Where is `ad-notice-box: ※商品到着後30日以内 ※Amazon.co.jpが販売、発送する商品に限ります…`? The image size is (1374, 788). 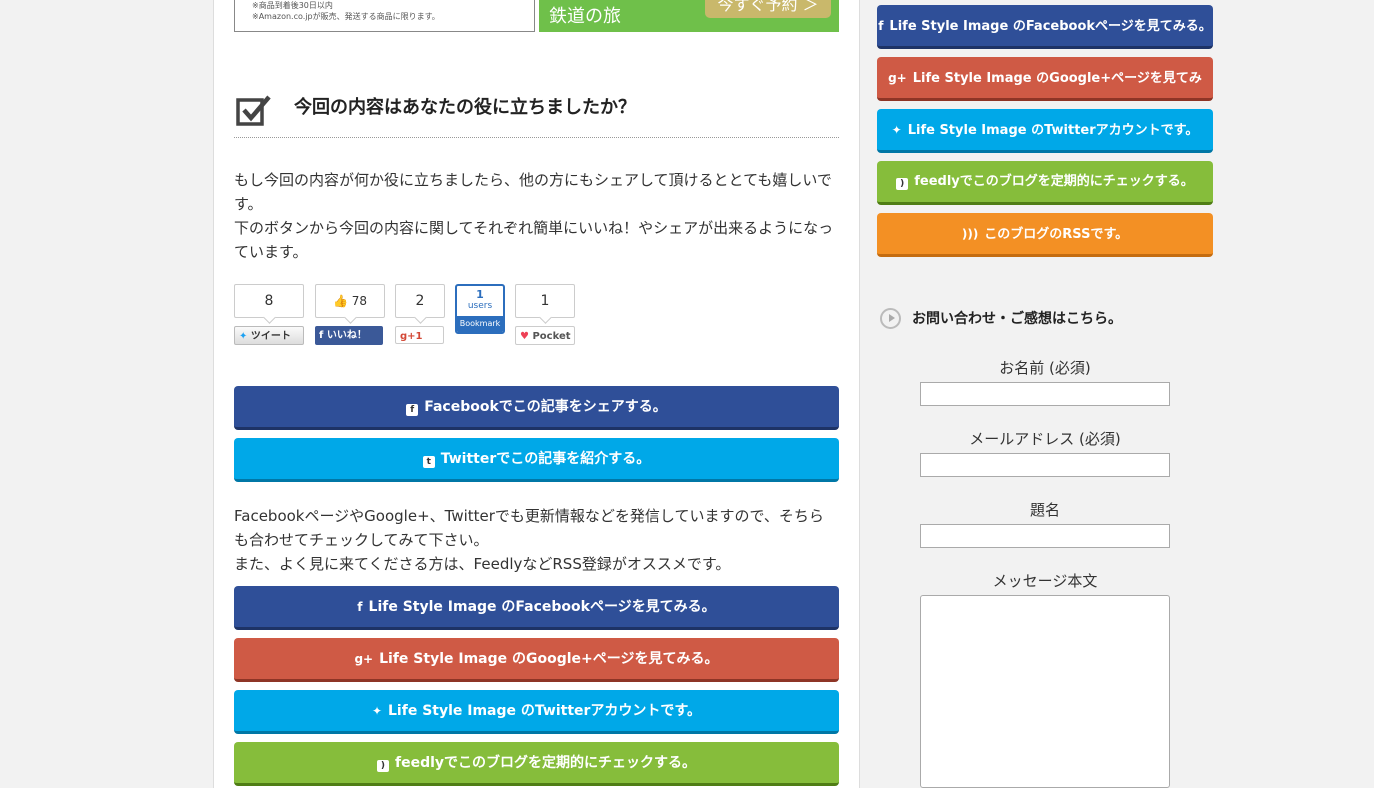
ad-notice-box: ※商品到着後30日以内 ※Amazon.co.jpが販売、発送する商品に限ります… is located at coordinates (384, 16).